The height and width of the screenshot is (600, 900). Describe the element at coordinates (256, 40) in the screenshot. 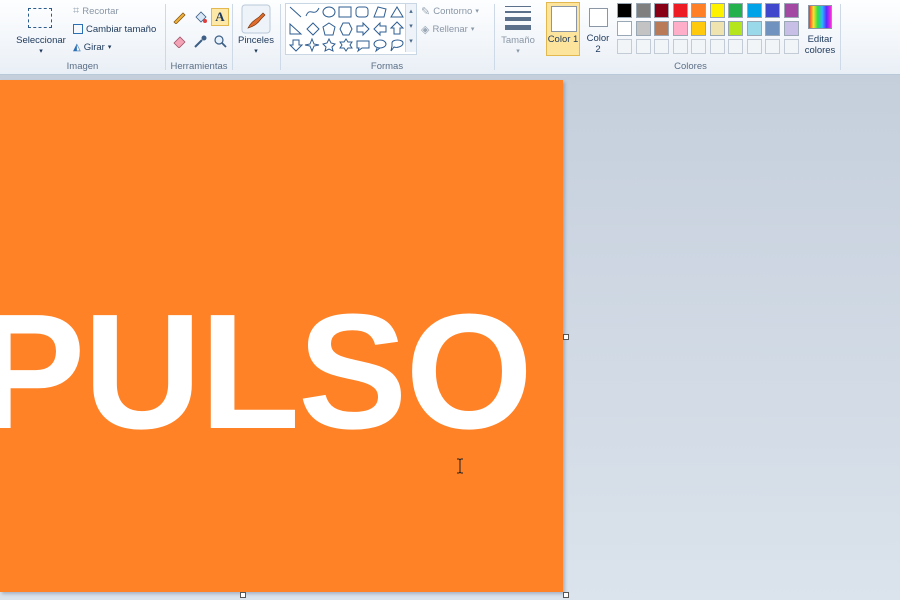

I see `brushes-label: Pinceles` at that location.